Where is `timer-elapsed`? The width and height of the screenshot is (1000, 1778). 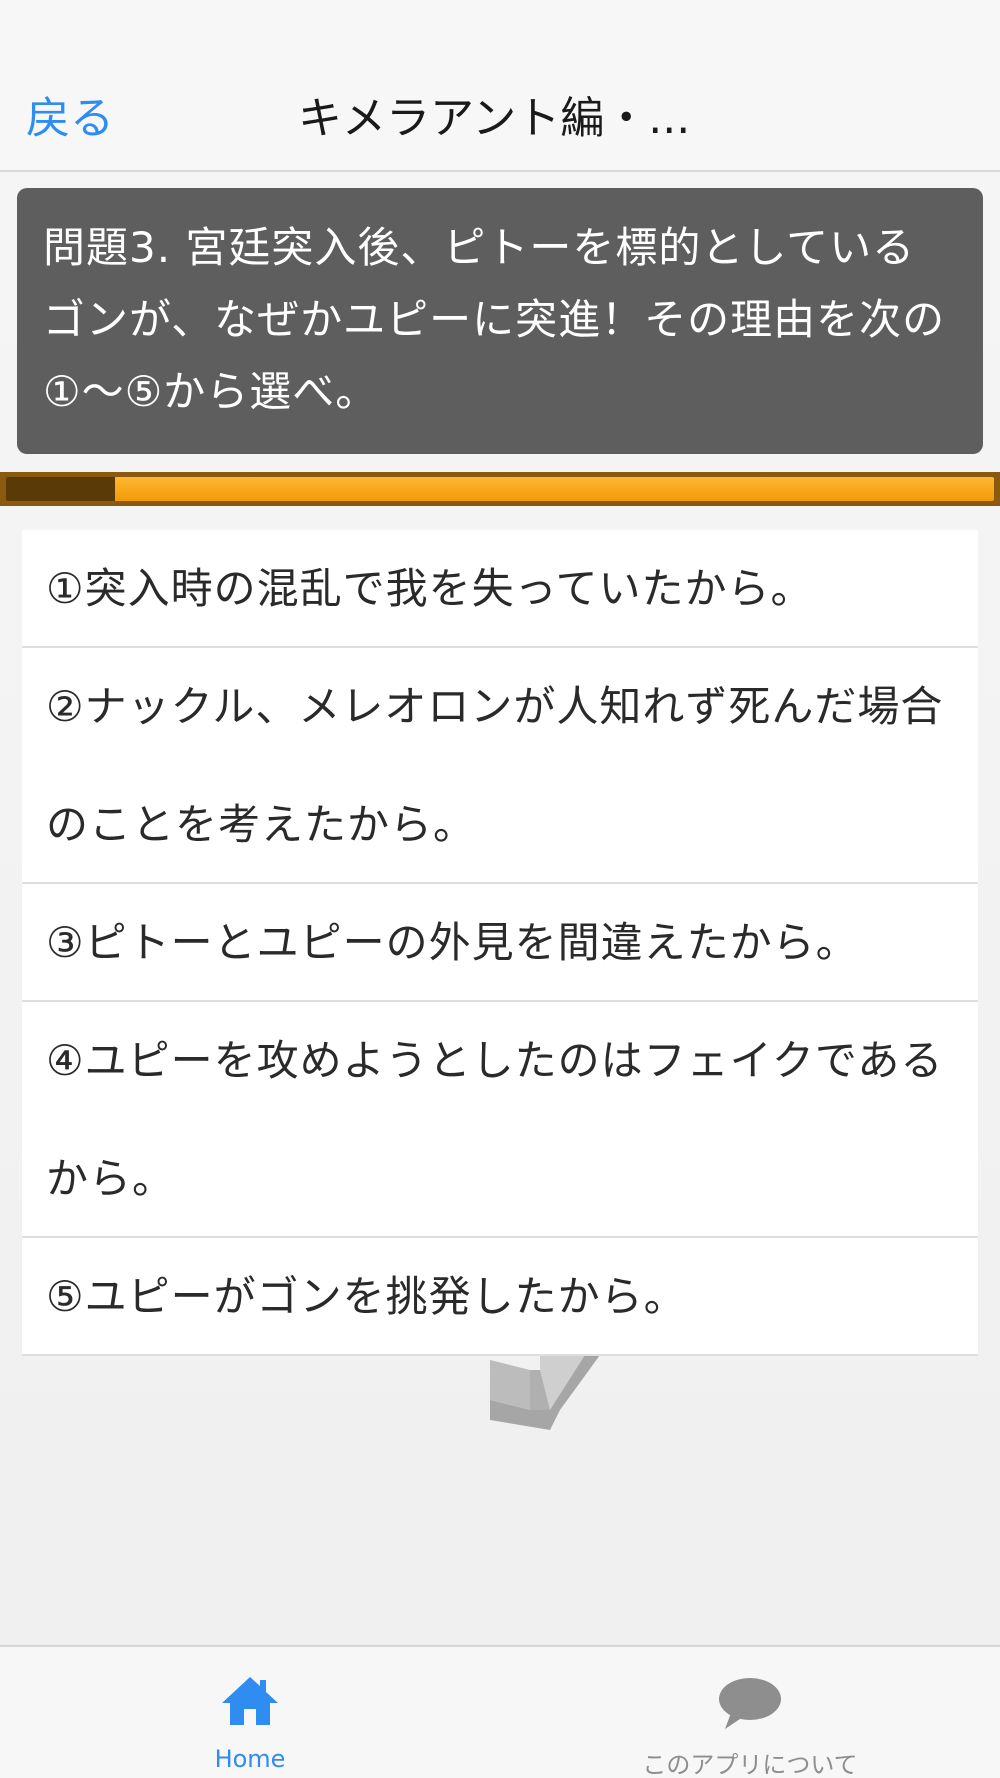 timer-elapsed is located at coordinates (60, 489).